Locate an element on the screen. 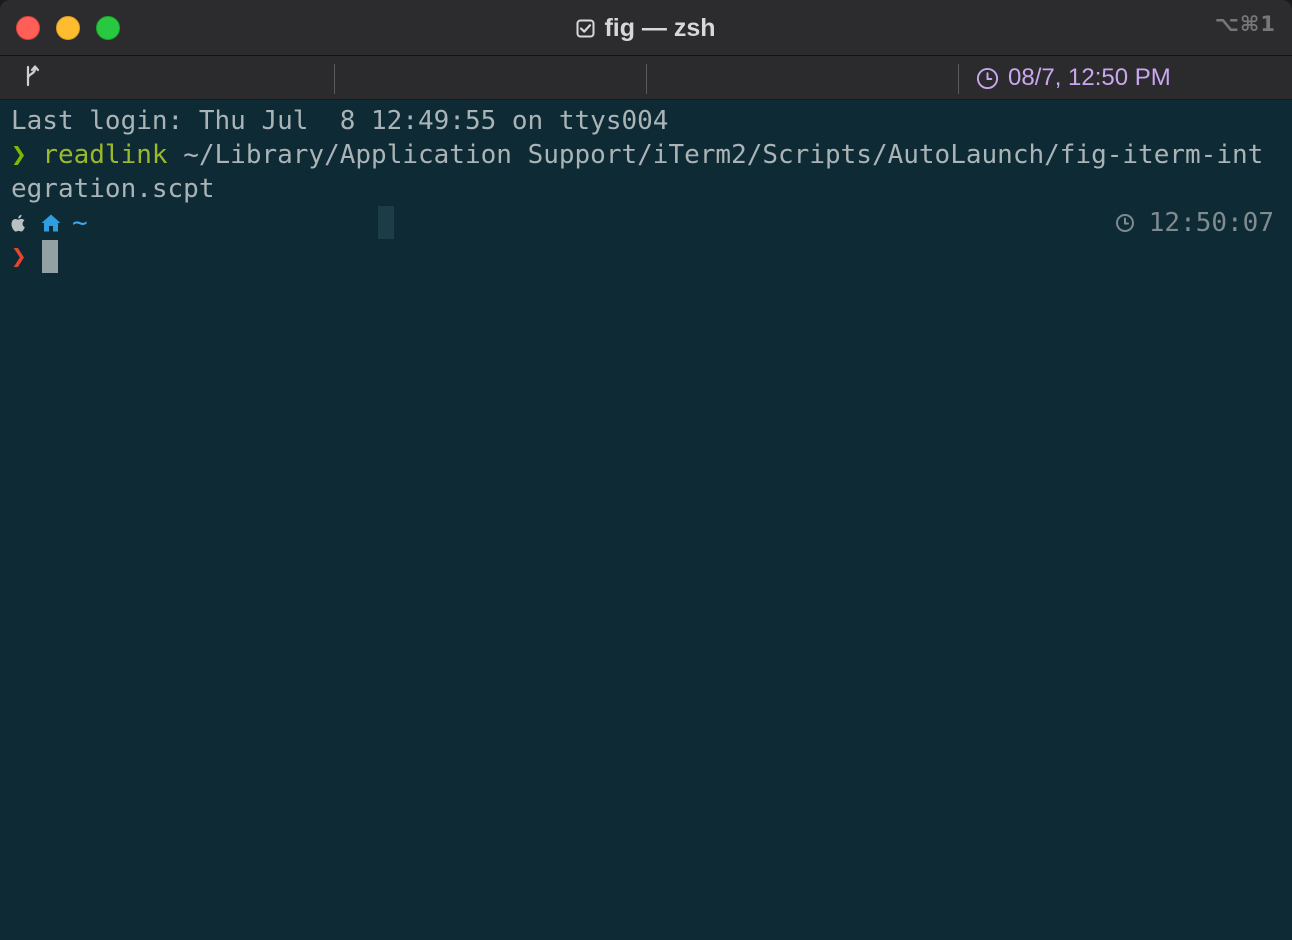 Image resolution: width=1292 pixels, height=940 pixels. command-args-wrap: egration.scpt is located at coordinates (113, 189).